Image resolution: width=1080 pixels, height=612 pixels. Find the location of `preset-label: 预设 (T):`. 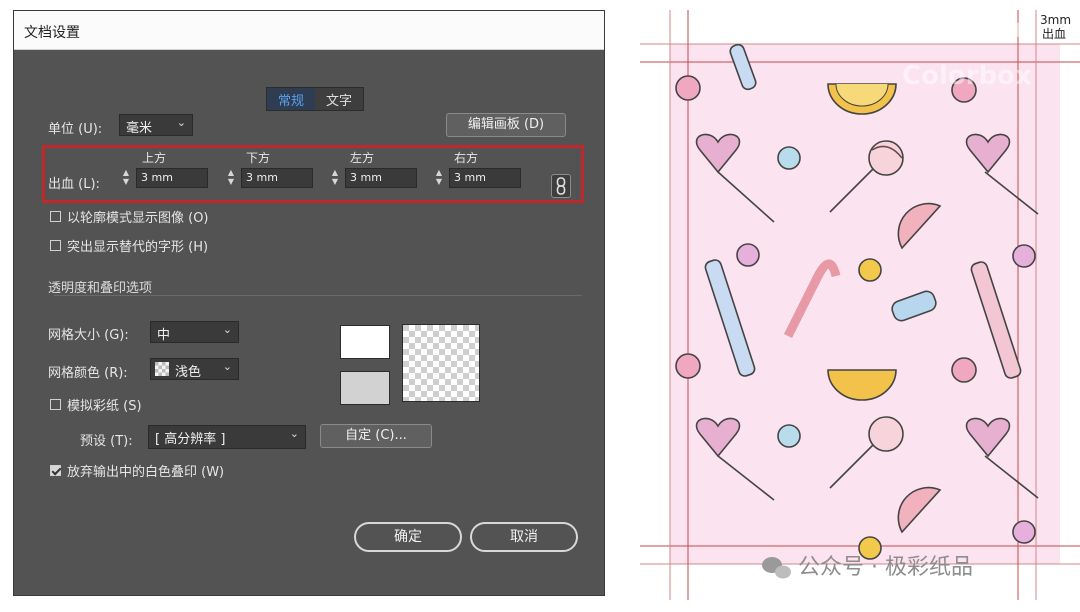

preset-label: 预设 (T): is located at coordinates (106, 441).